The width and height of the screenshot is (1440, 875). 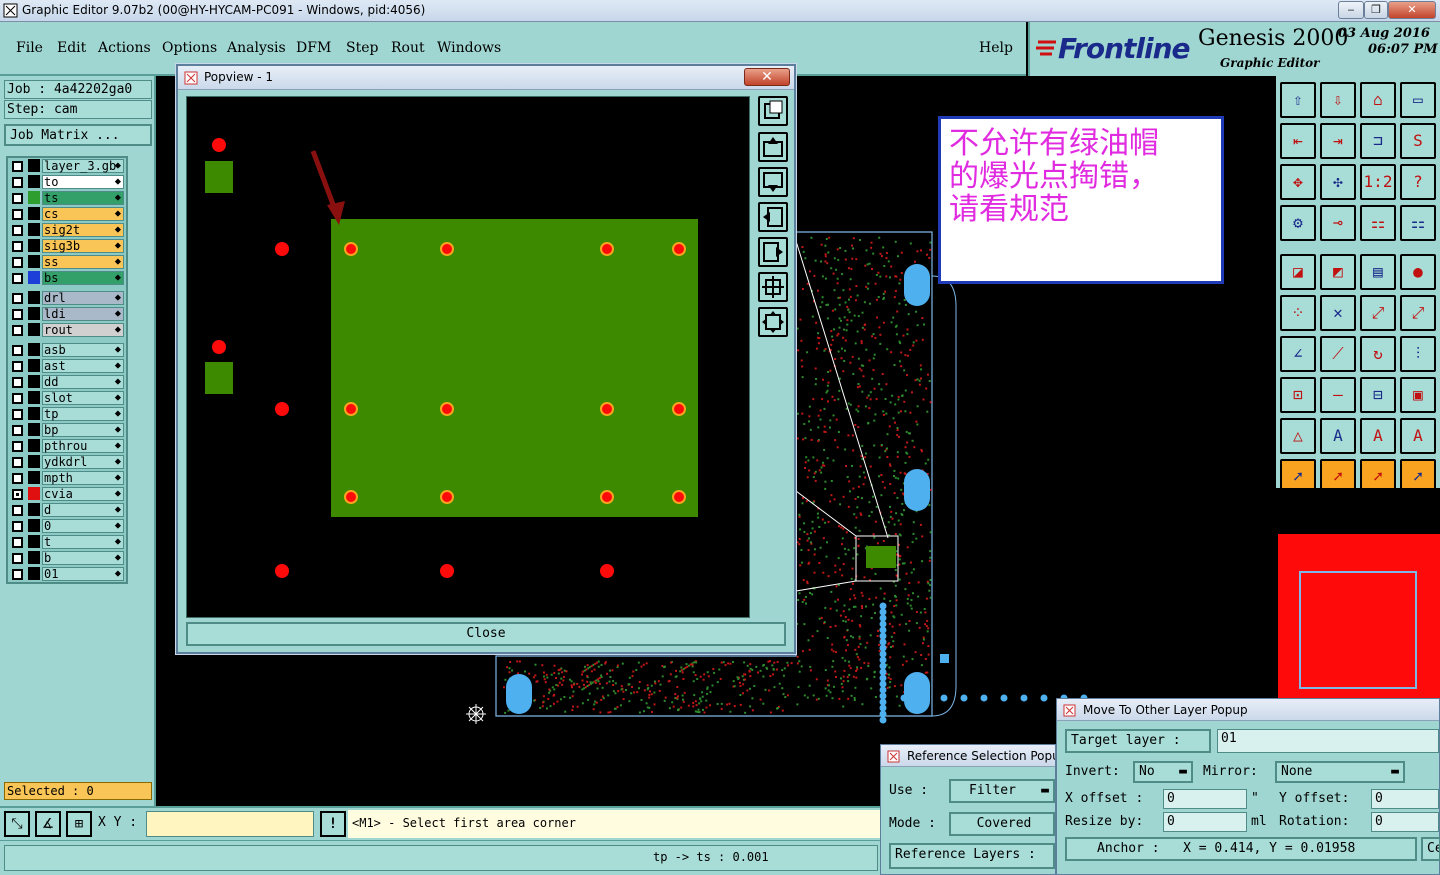 What do you see at coordinates (1418, 395) in the screenshot?
I see `snap-pad-icon: ▣` at bounding box center [1418, 395].